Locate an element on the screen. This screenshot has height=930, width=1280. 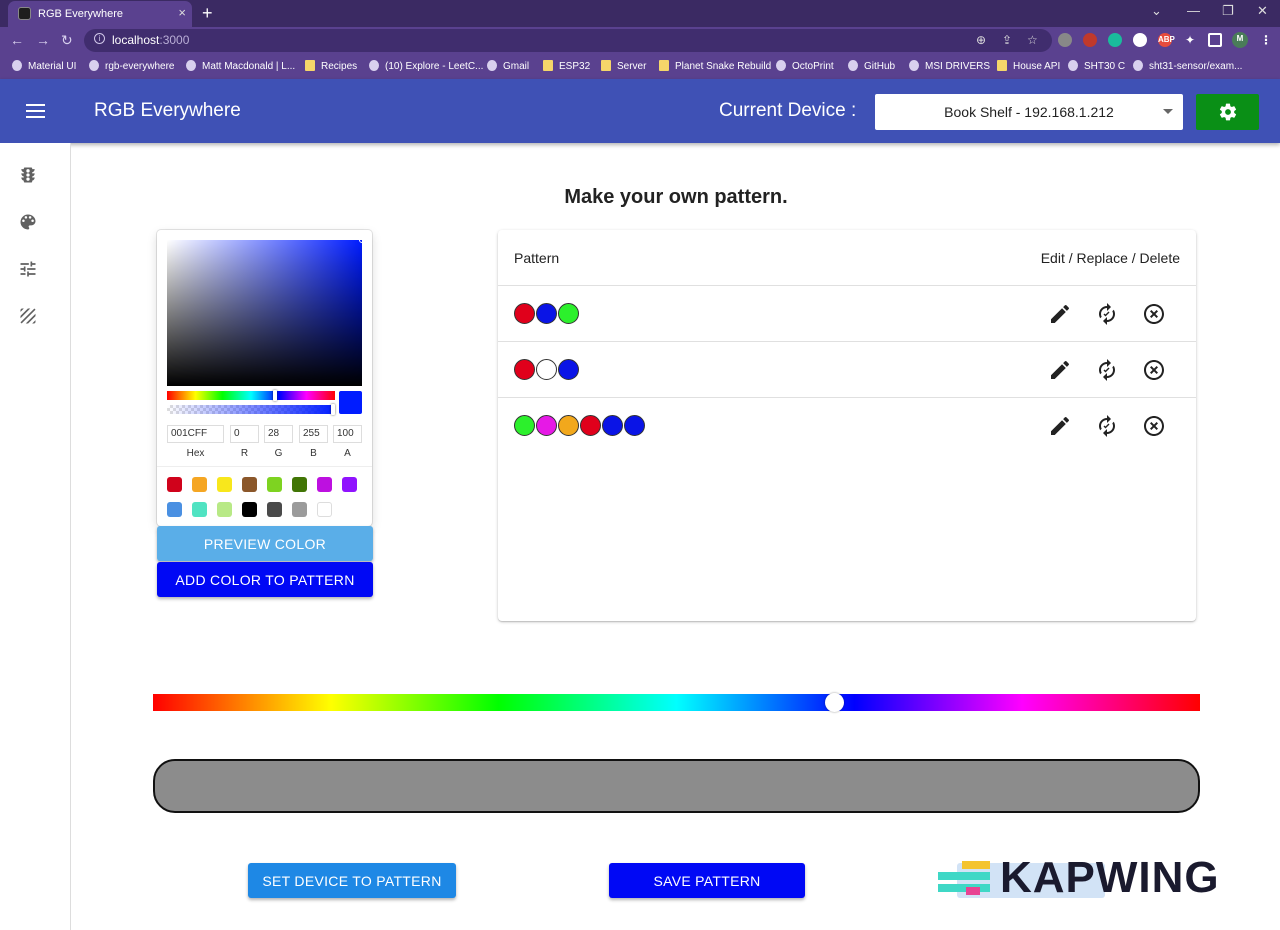
chevron-down-icon is located at coordinates (1168, 111).